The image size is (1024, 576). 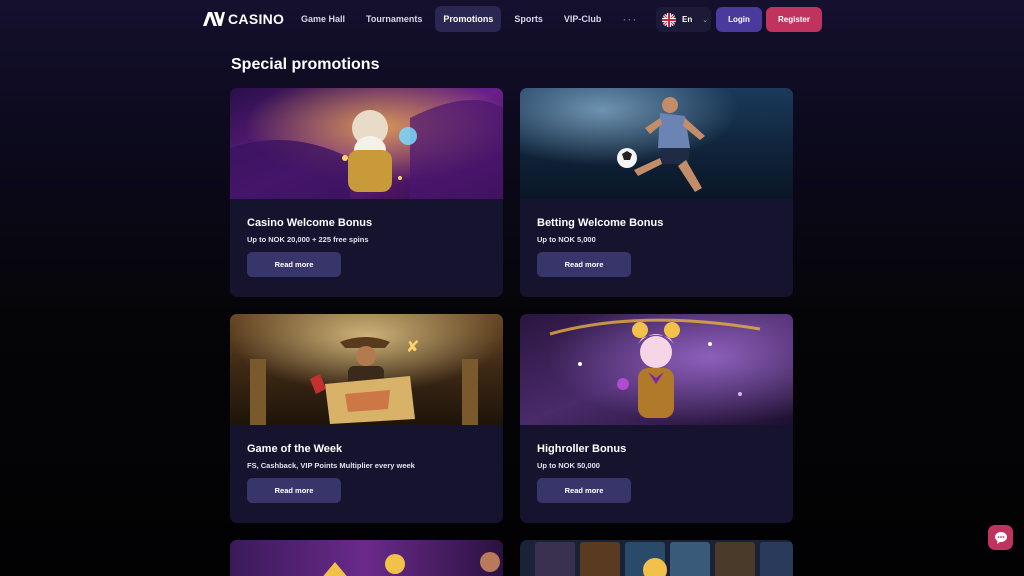 I want to click on more-menu-icon: ···, so click(x=629, y=19).